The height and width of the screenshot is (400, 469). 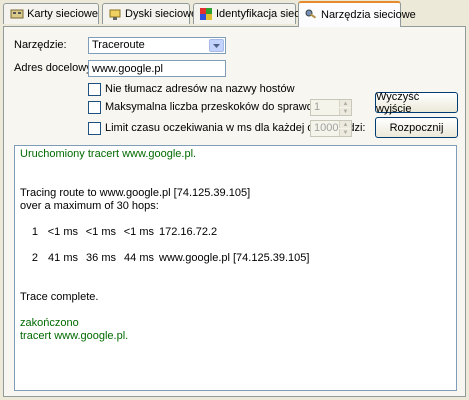 I want to click on address-label: Adres docelowy:, so click(x=54, y=68).